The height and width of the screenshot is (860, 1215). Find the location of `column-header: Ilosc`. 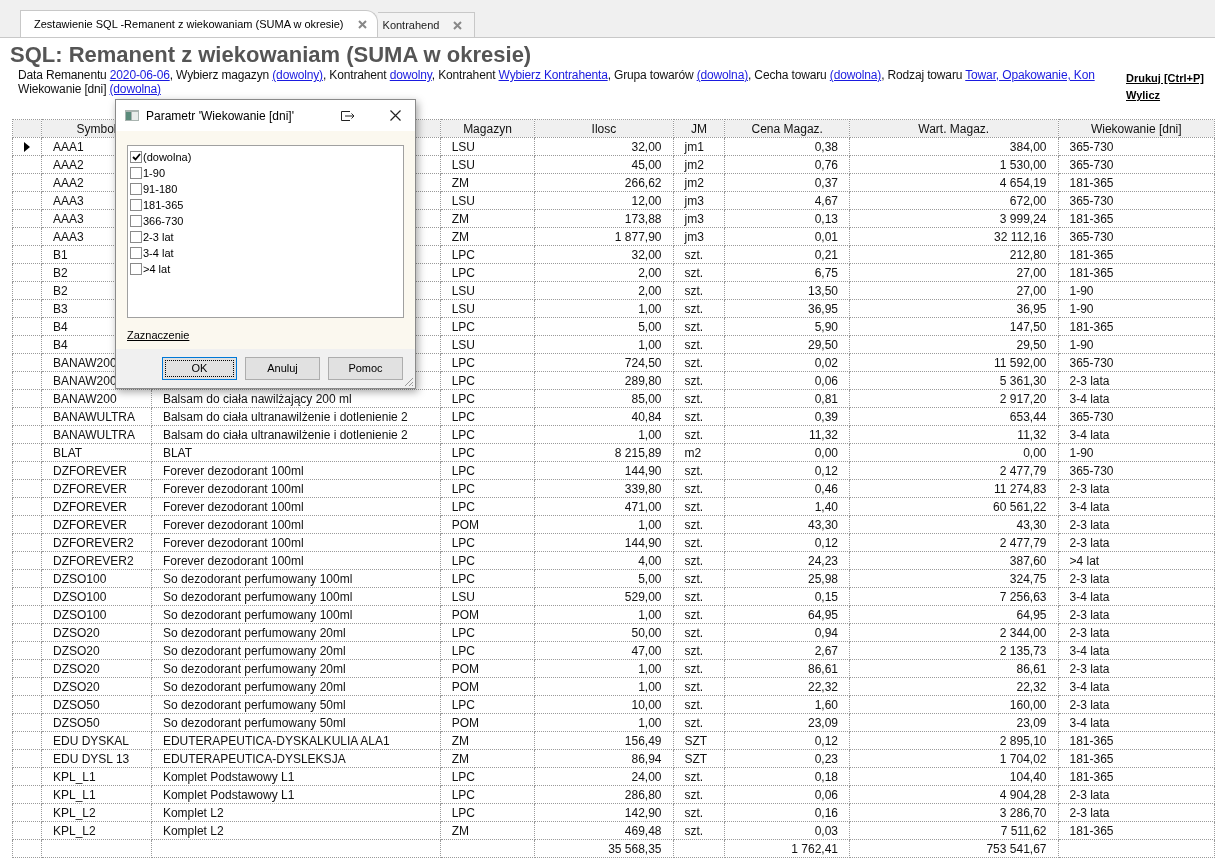

column-header: Ilosc is located at coordinates (603, 128).